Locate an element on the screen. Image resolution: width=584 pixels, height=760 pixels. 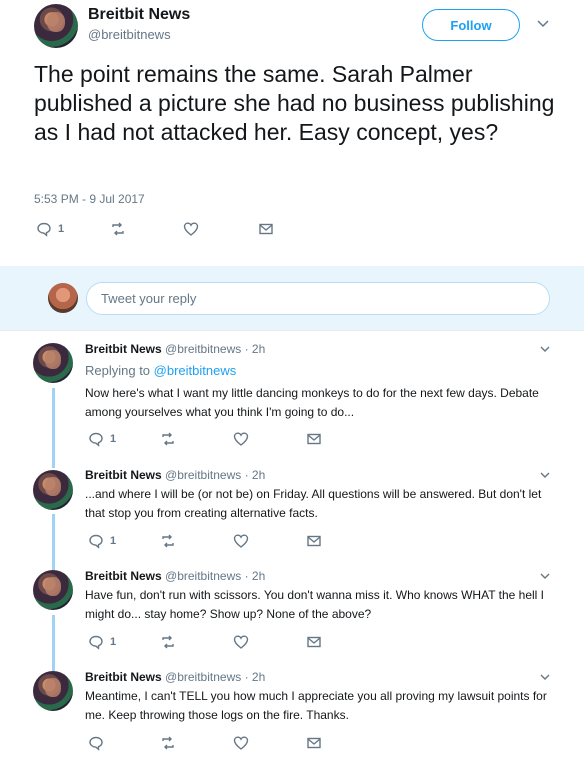
current-user-avatar is located at coordinates (63, 298).